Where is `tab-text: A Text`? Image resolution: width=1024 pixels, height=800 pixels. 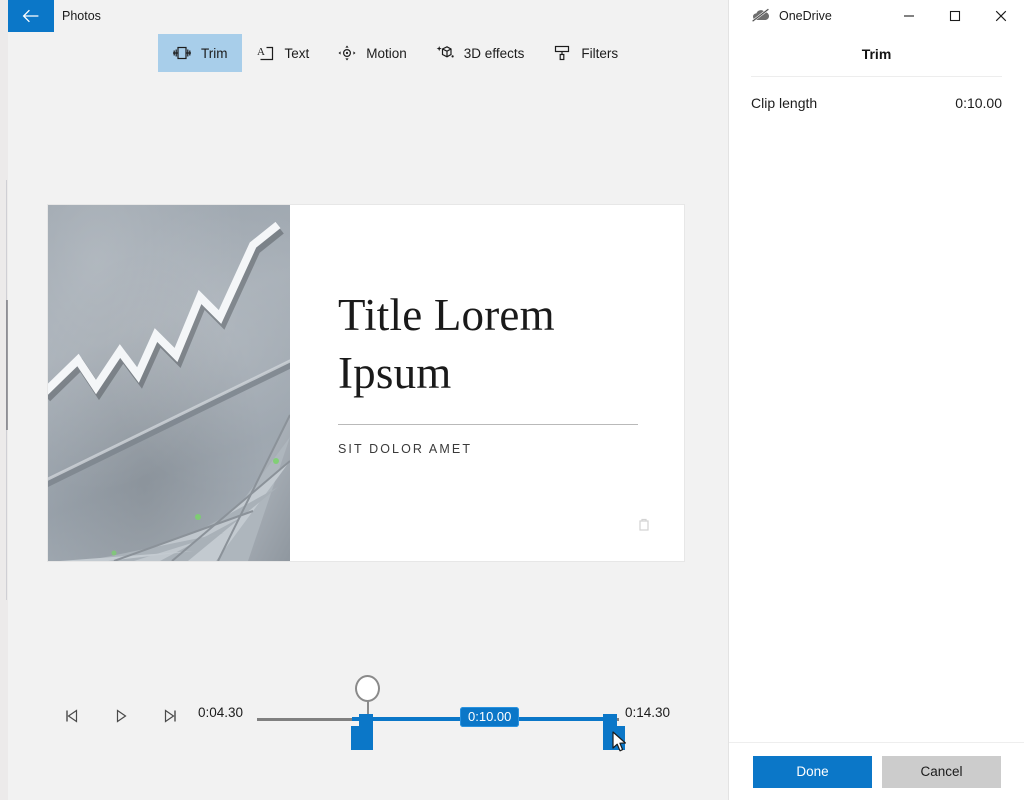
tab-text: A Text is located at coordinates (283, 53).